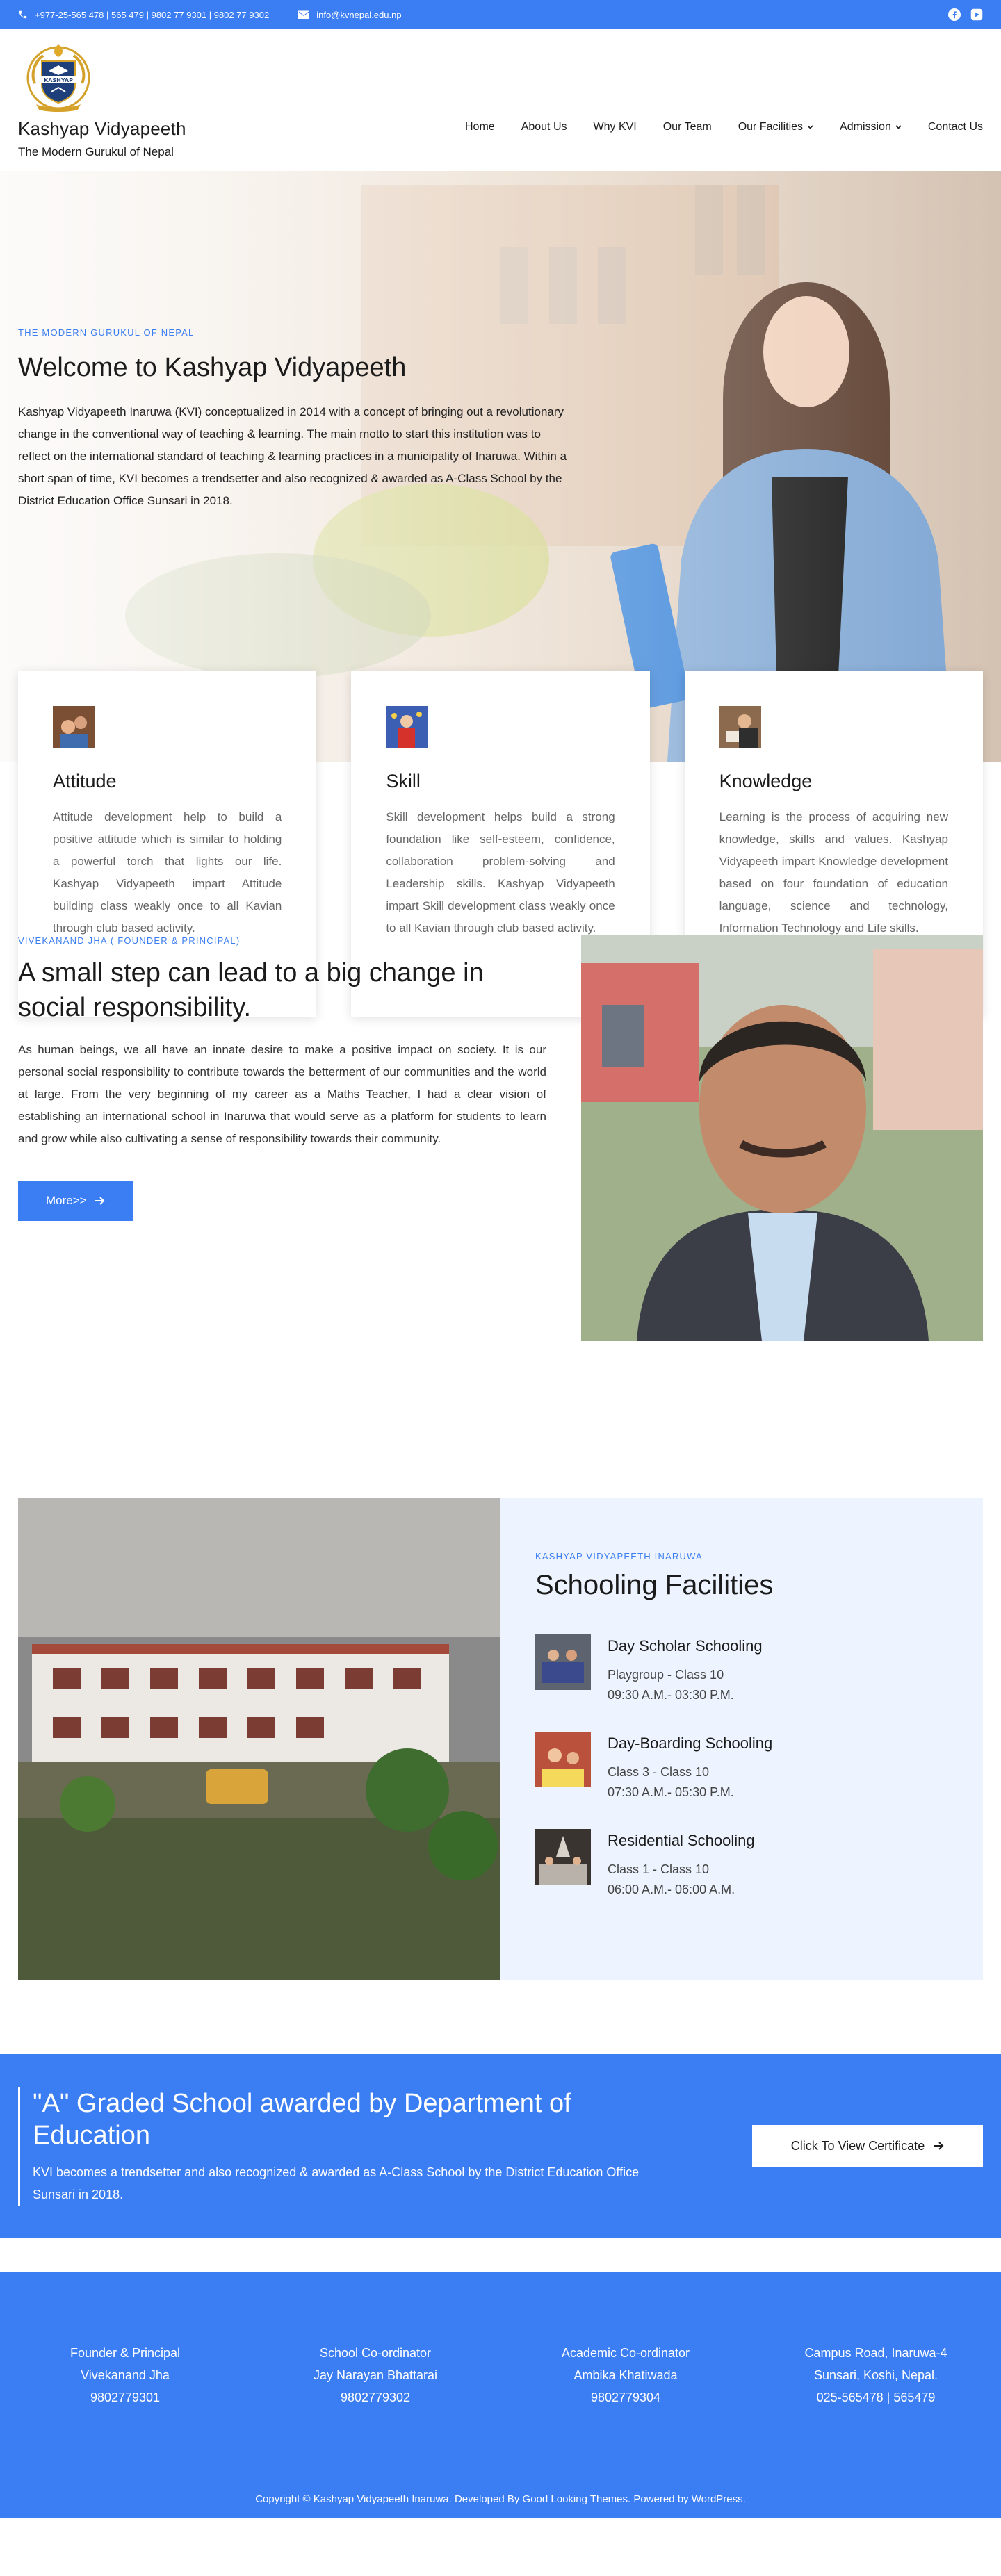 The height and width of the screenshot is (2576, 1001). I want to click on more-button-label: More>>, so click(66, 1200).